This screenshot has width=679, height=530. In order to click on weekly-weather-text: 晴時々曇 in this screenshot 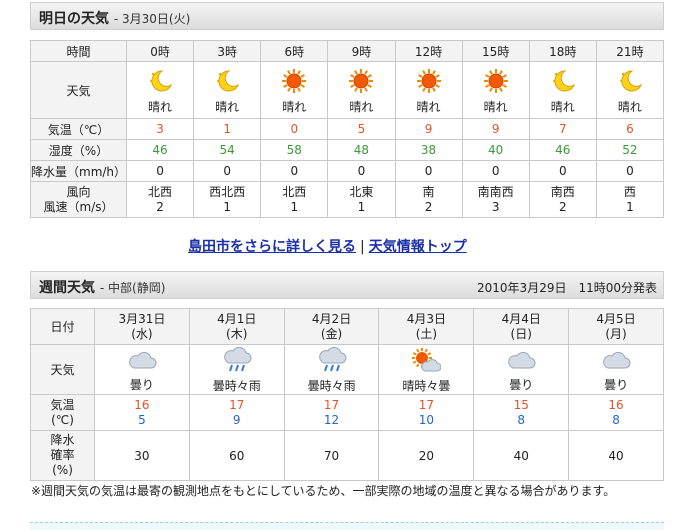, I will do `click(426, 386)`.